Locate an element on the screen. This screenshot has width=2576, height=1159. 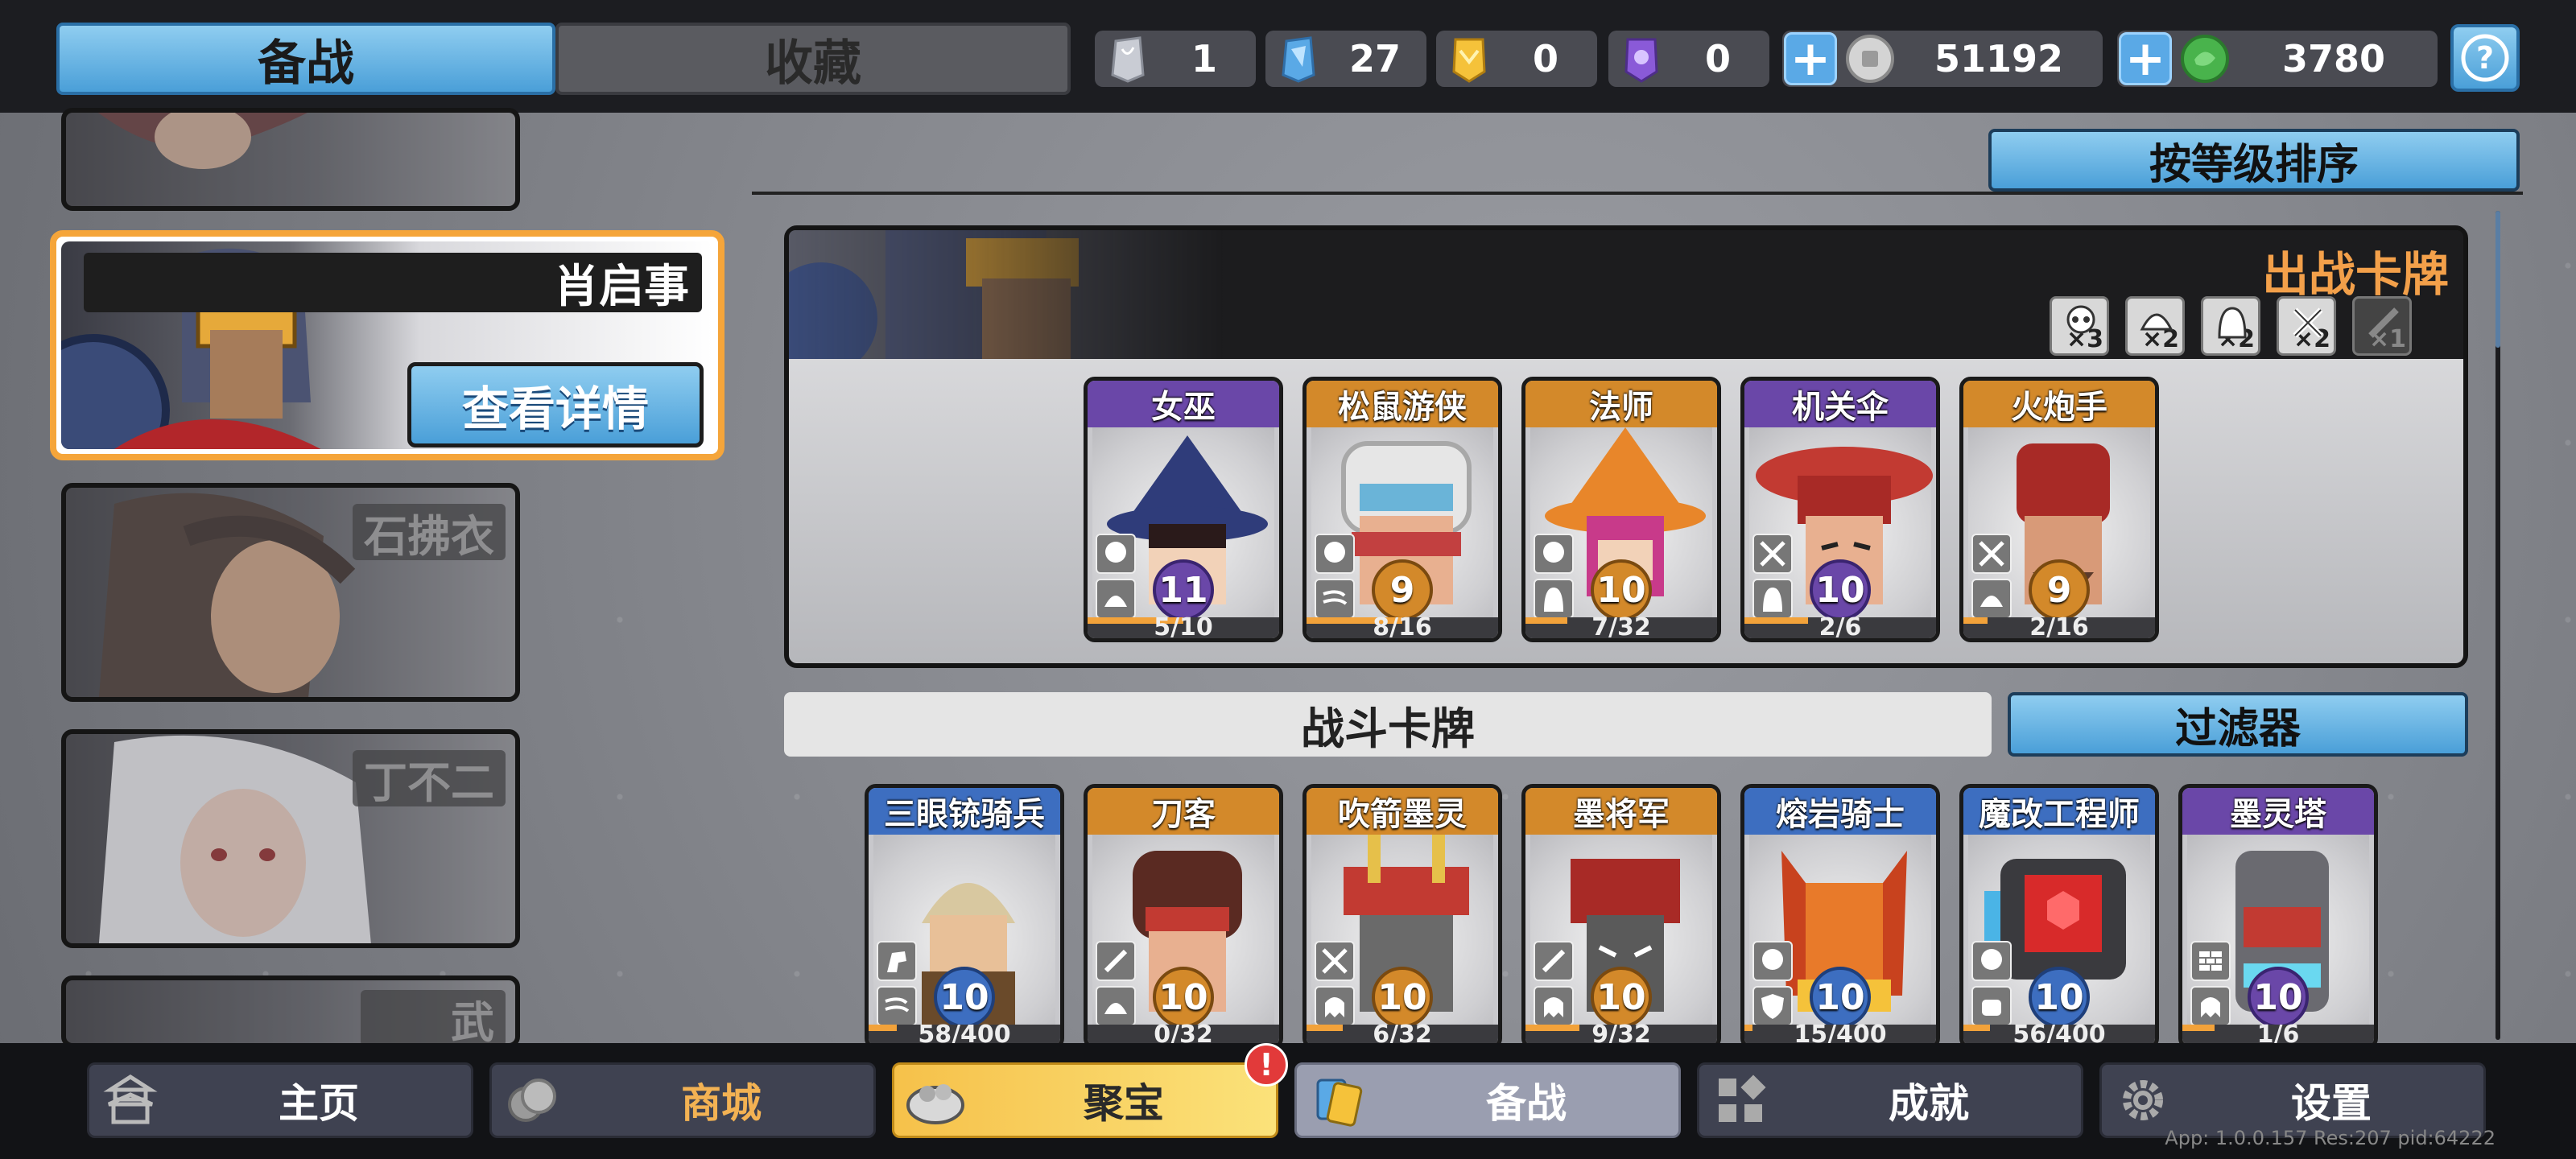
counter-blade: ×1 is located at coordinates (2382, 326).